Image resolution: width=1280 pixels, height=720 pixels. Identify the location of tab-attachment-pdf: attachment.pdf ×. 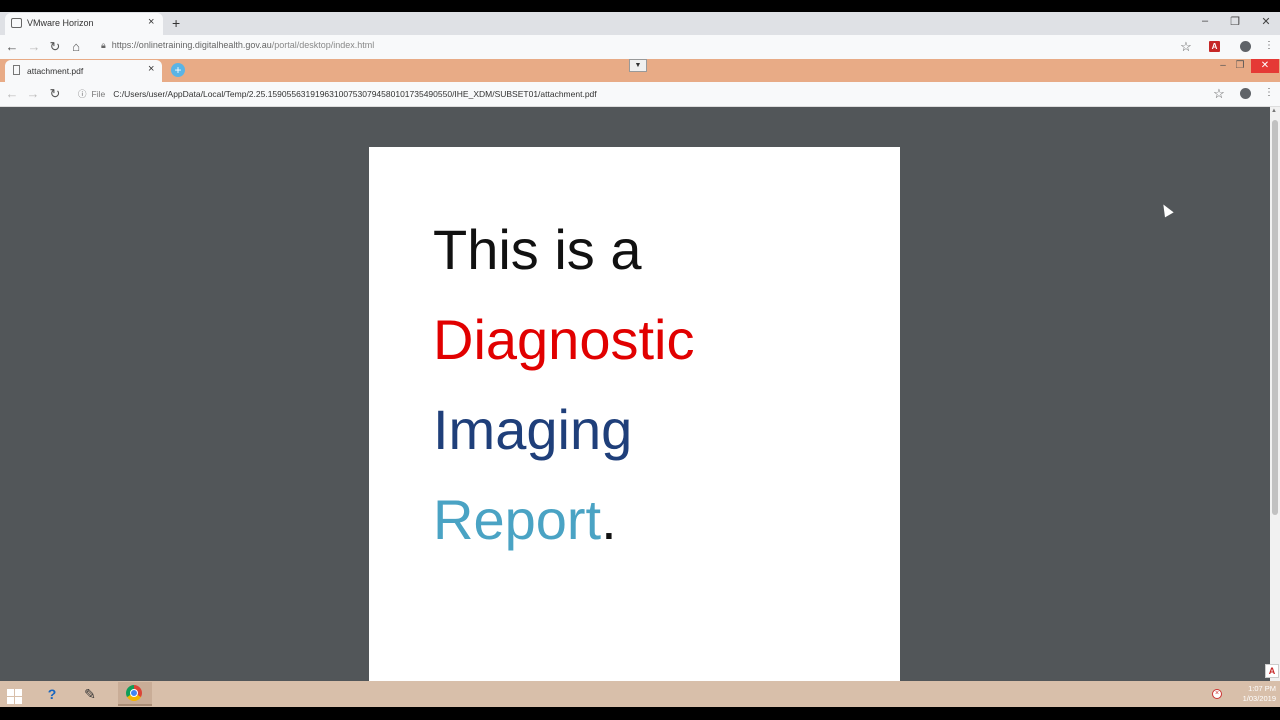
(83, 71).